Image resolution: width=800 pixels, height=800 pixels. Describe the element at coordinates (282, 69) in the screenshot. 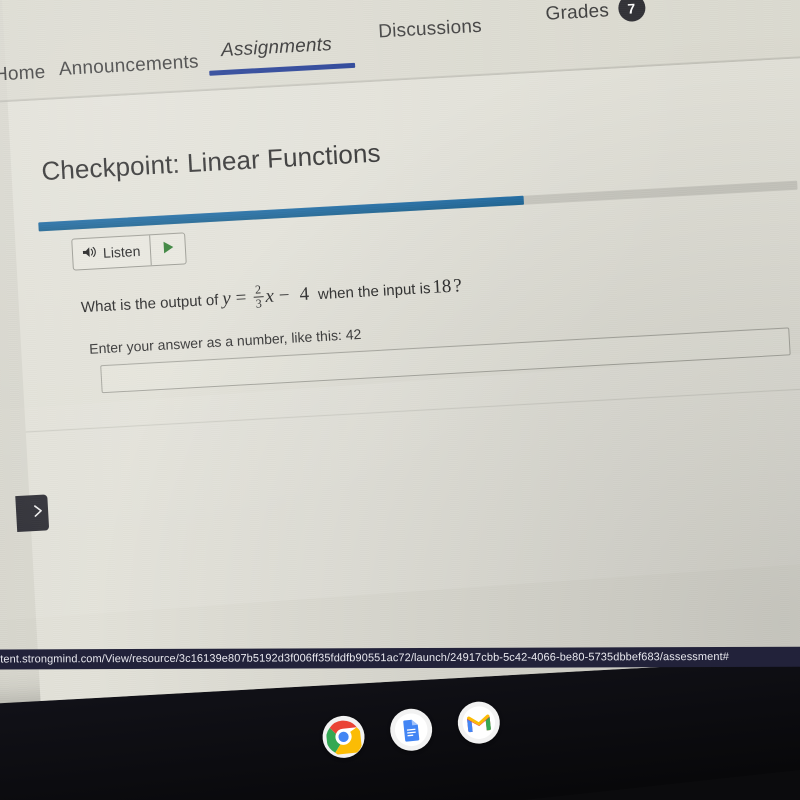

I see `active-tab-underline` at that location.